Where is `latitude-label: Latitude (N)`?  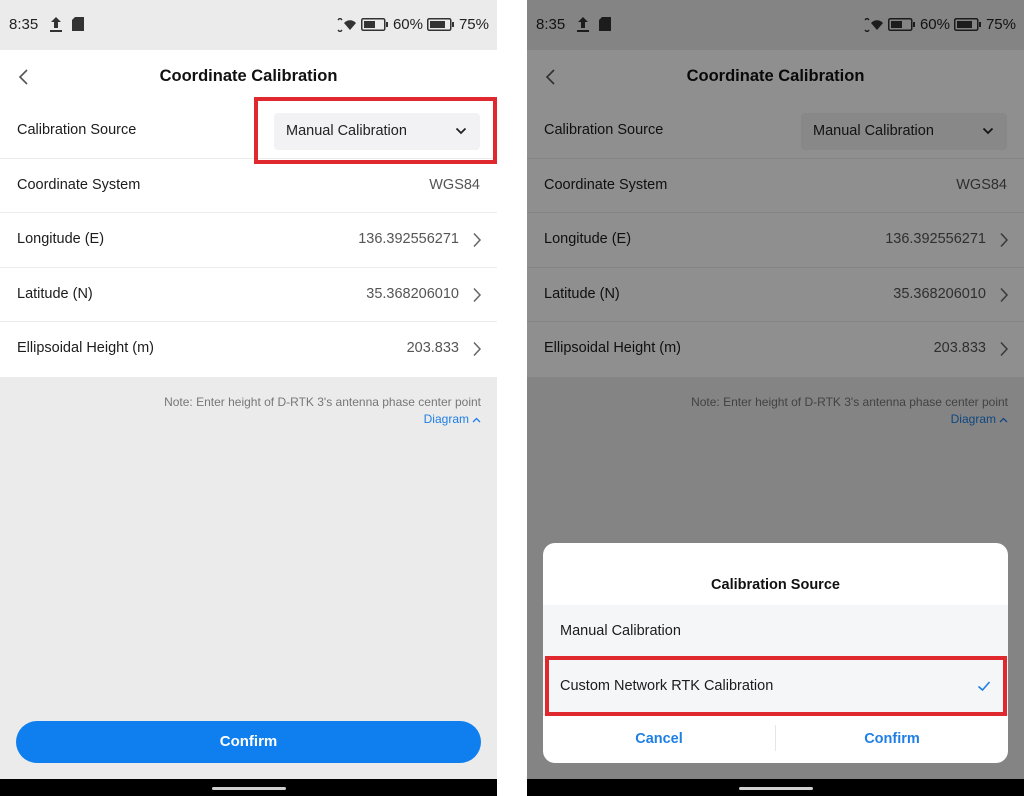
latitude-label: Latitude (N) is located at coordinates (55, 293).